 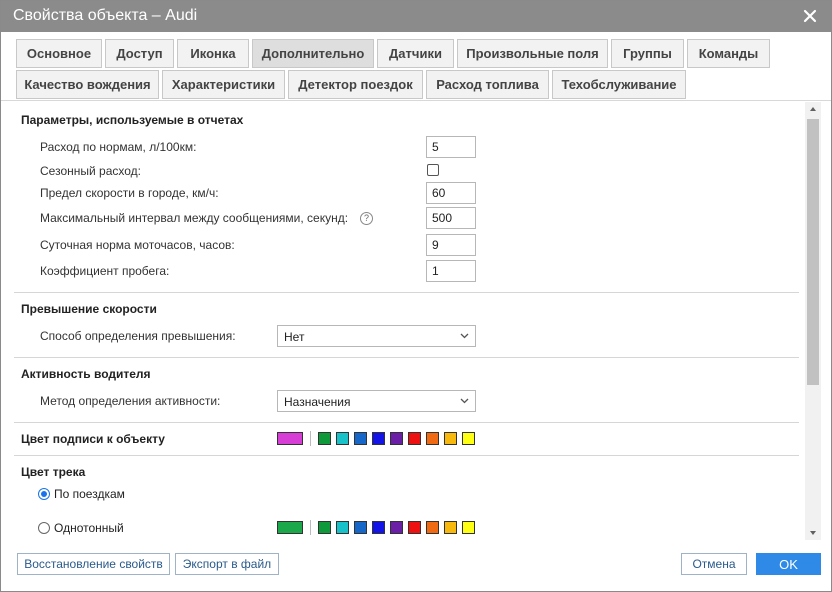 What do you see at coordinates (714, 564) in the screenshot?
I see `cancel-button: Отмена` at bounding box center [714, 564].